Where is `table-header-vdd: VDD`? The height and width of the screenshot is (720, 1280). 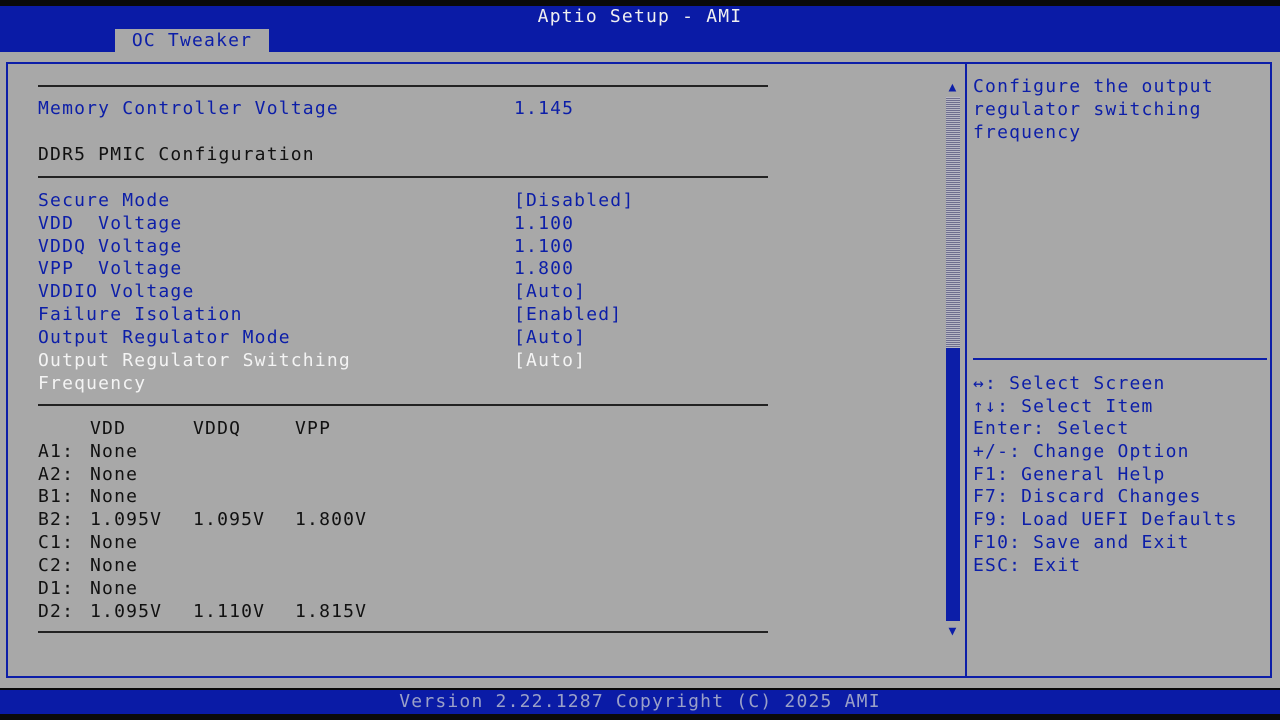 table-header-vdd: VDD is located at coordinates (108, 428).